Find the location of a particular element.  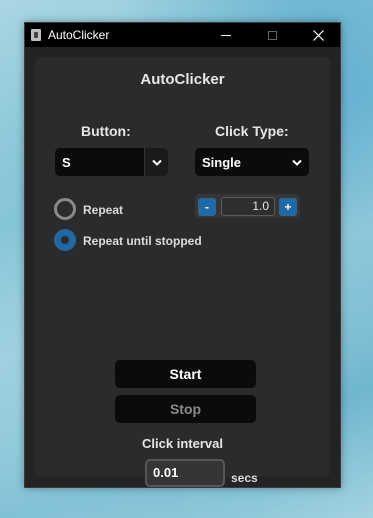

click-interval-input: 0.01 is located at coordinates (185, 473).